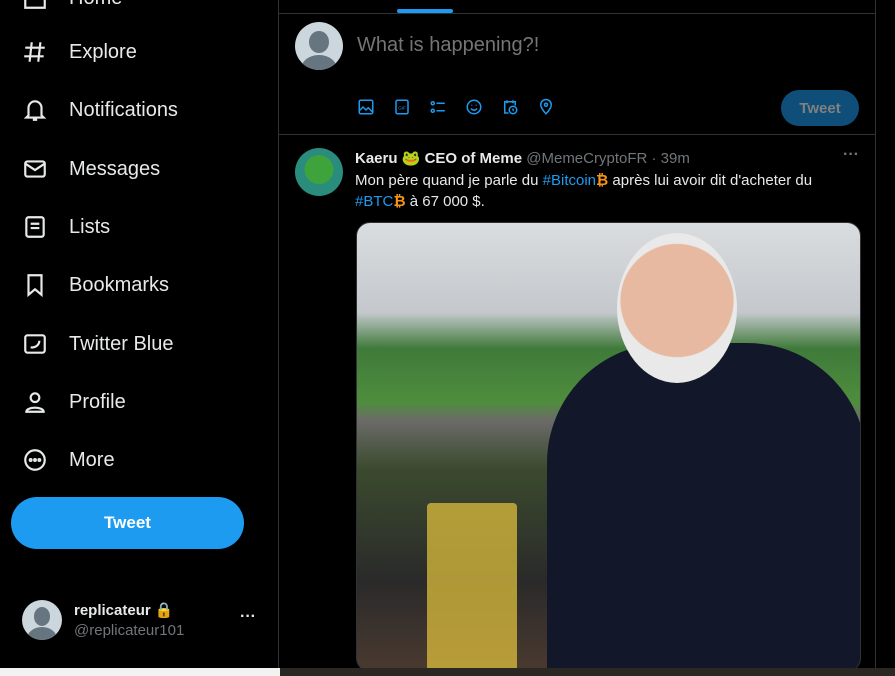 This screenshot has height=676, width=895. Describe the element at coordinates (66, 227) in the screenshot. I see `sidebar-item-lists: Lists` at that location.